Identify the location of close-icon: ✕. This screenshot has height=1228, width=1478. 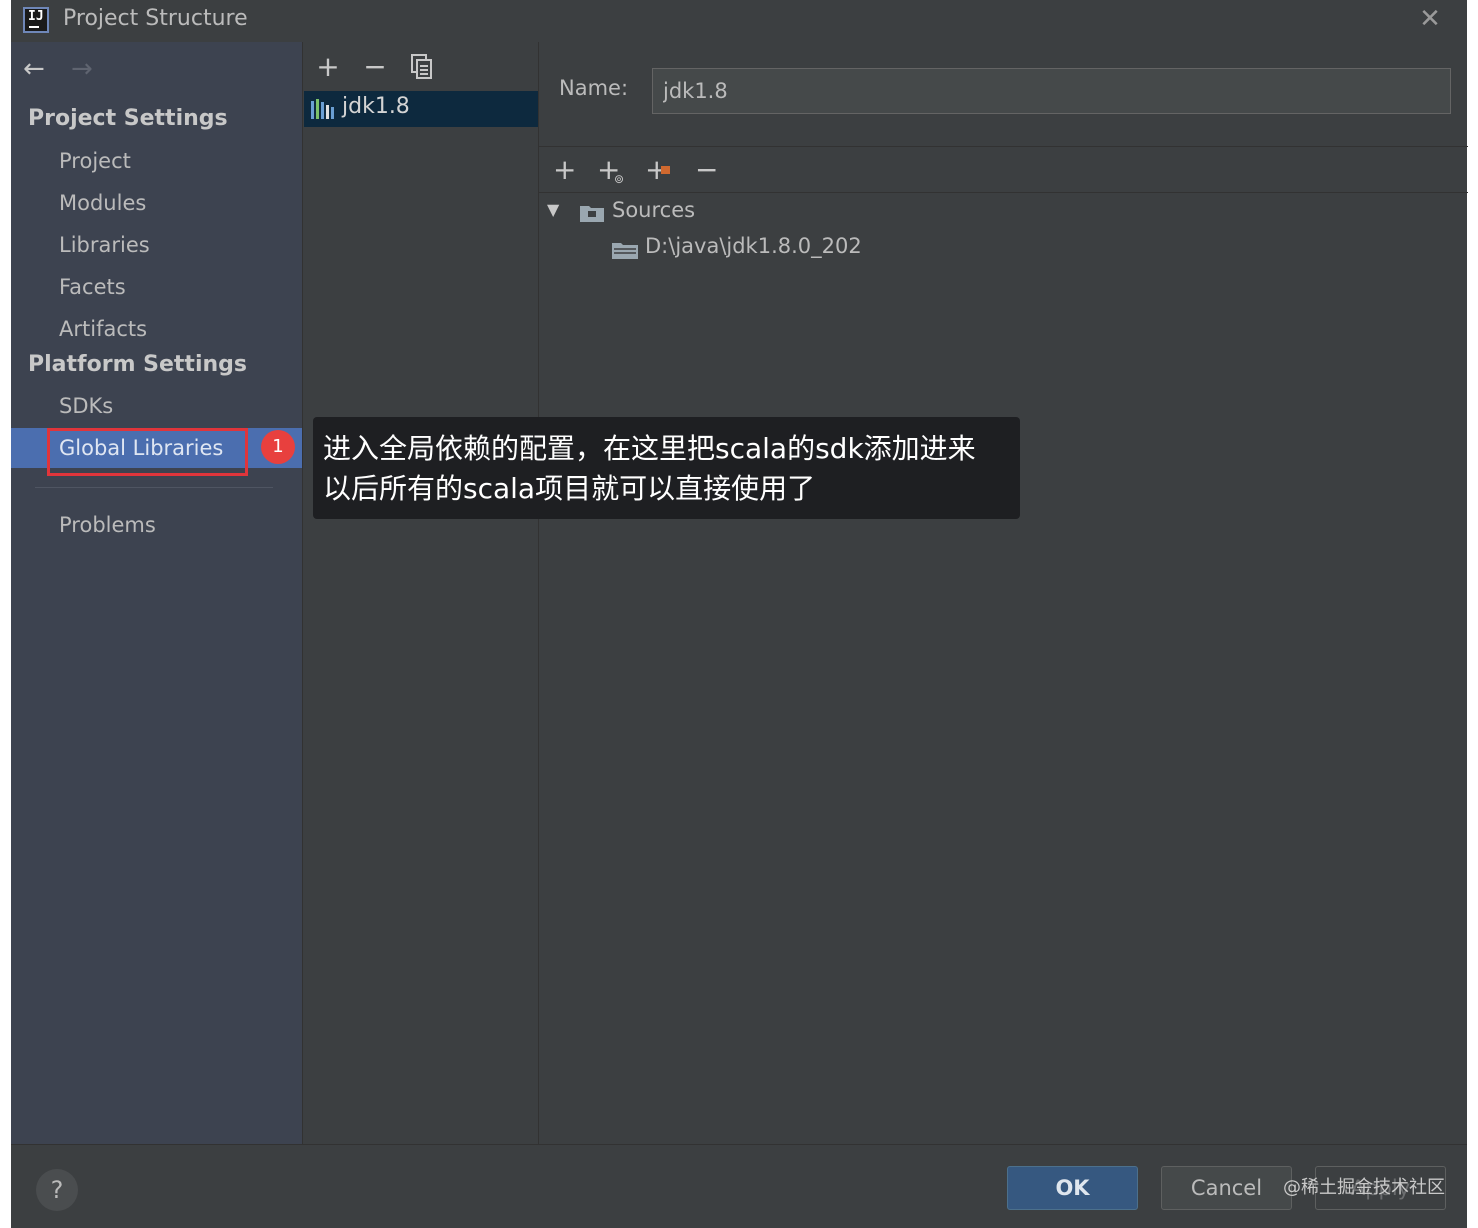
(1430, 19).